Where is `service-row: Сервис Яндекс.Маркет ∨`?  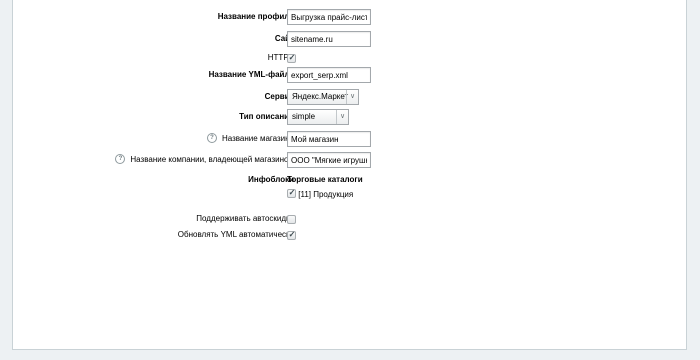 service-row: Сервис Яндекс.Маркет ∨ is located at coordinates (350, 97).